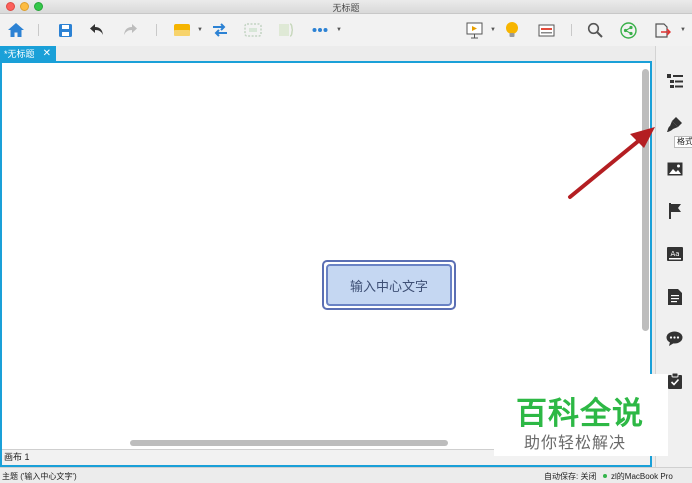  I want to click on central-topic-text: 输入中心文字, so click(389, 285).